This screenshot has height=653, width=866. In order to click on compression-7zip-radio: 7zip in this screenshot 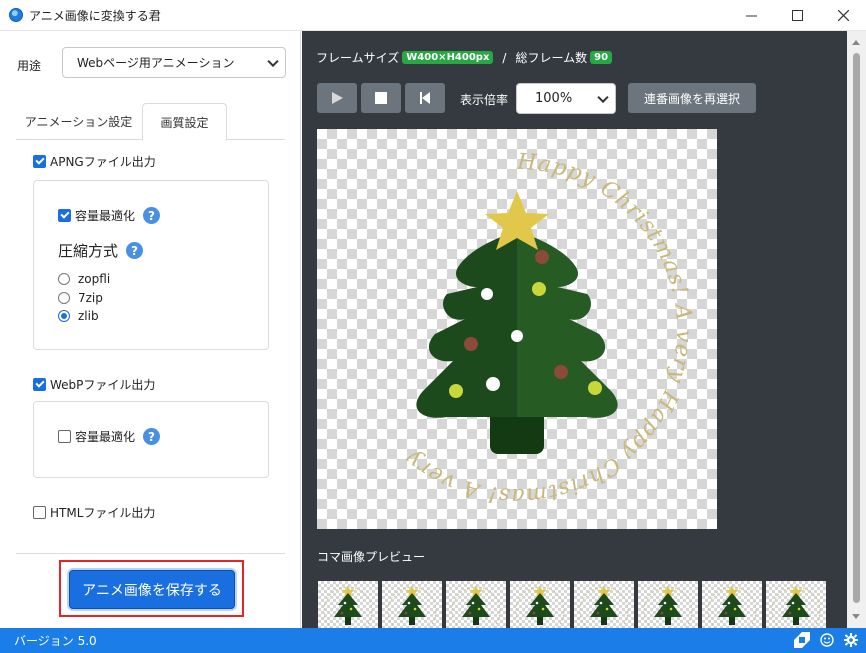, I will do `click(80, 298)`.